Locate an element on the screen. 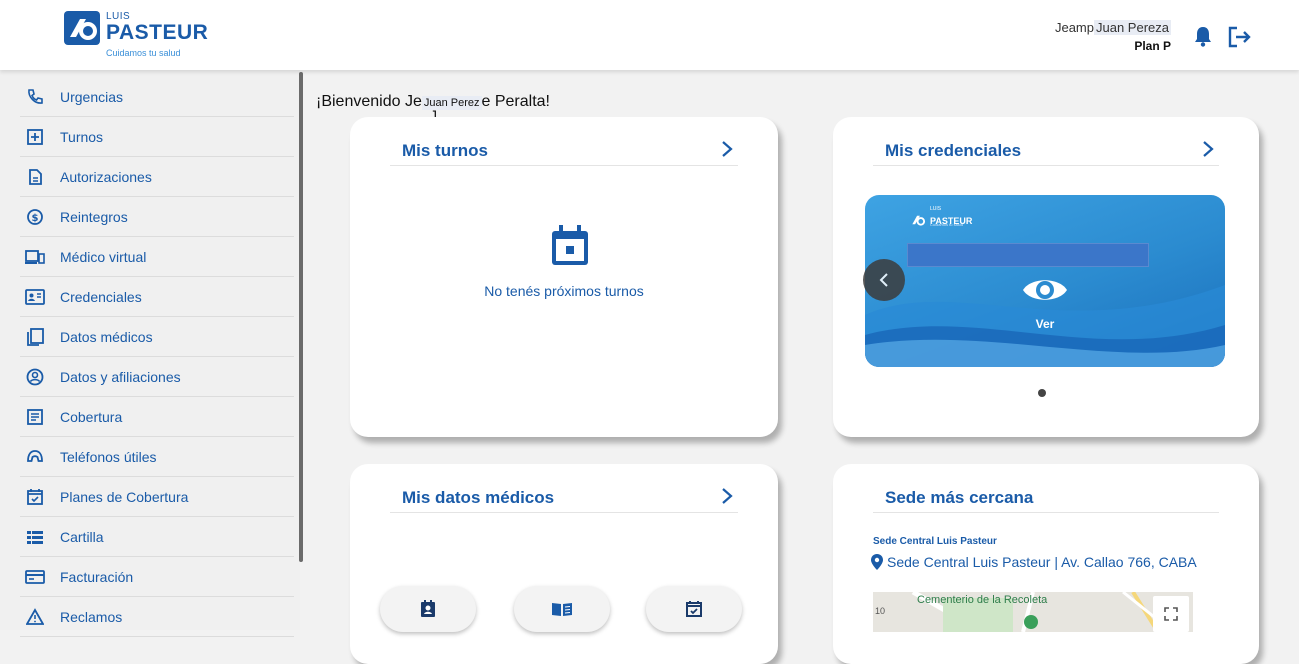 Image resolution: width=1299 pixels, height=664 pixels. sidebar-item-turnos: Turnos is located at coordinates (157, 137).